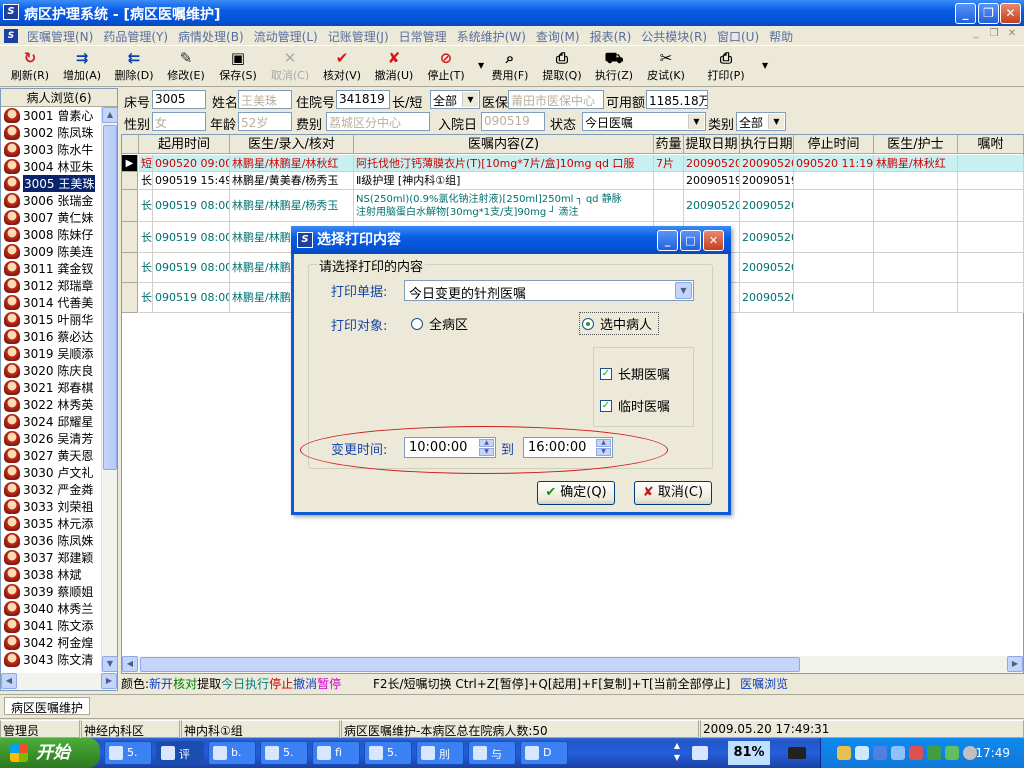 The image size is (1024, 768). I want to click on menu-item: 医嘱管理(N), so click(60, 36).